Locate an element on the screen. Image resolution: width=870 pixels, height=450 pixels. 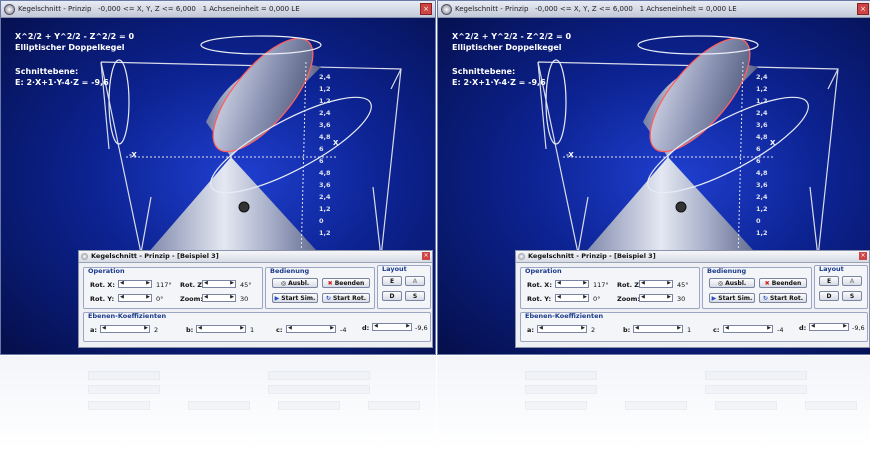
coeff-c-value: -4 is located at coordinates (343, 330).